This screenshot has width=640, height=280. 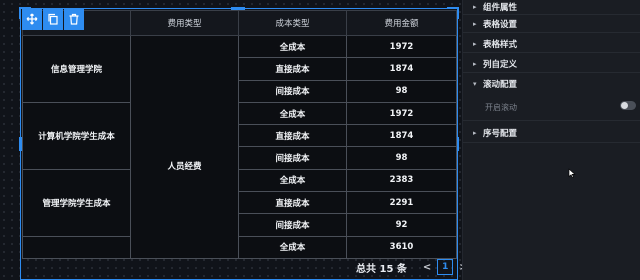 I want to click on fee-type-cell: 人员经费, so click(x=184, y=147).